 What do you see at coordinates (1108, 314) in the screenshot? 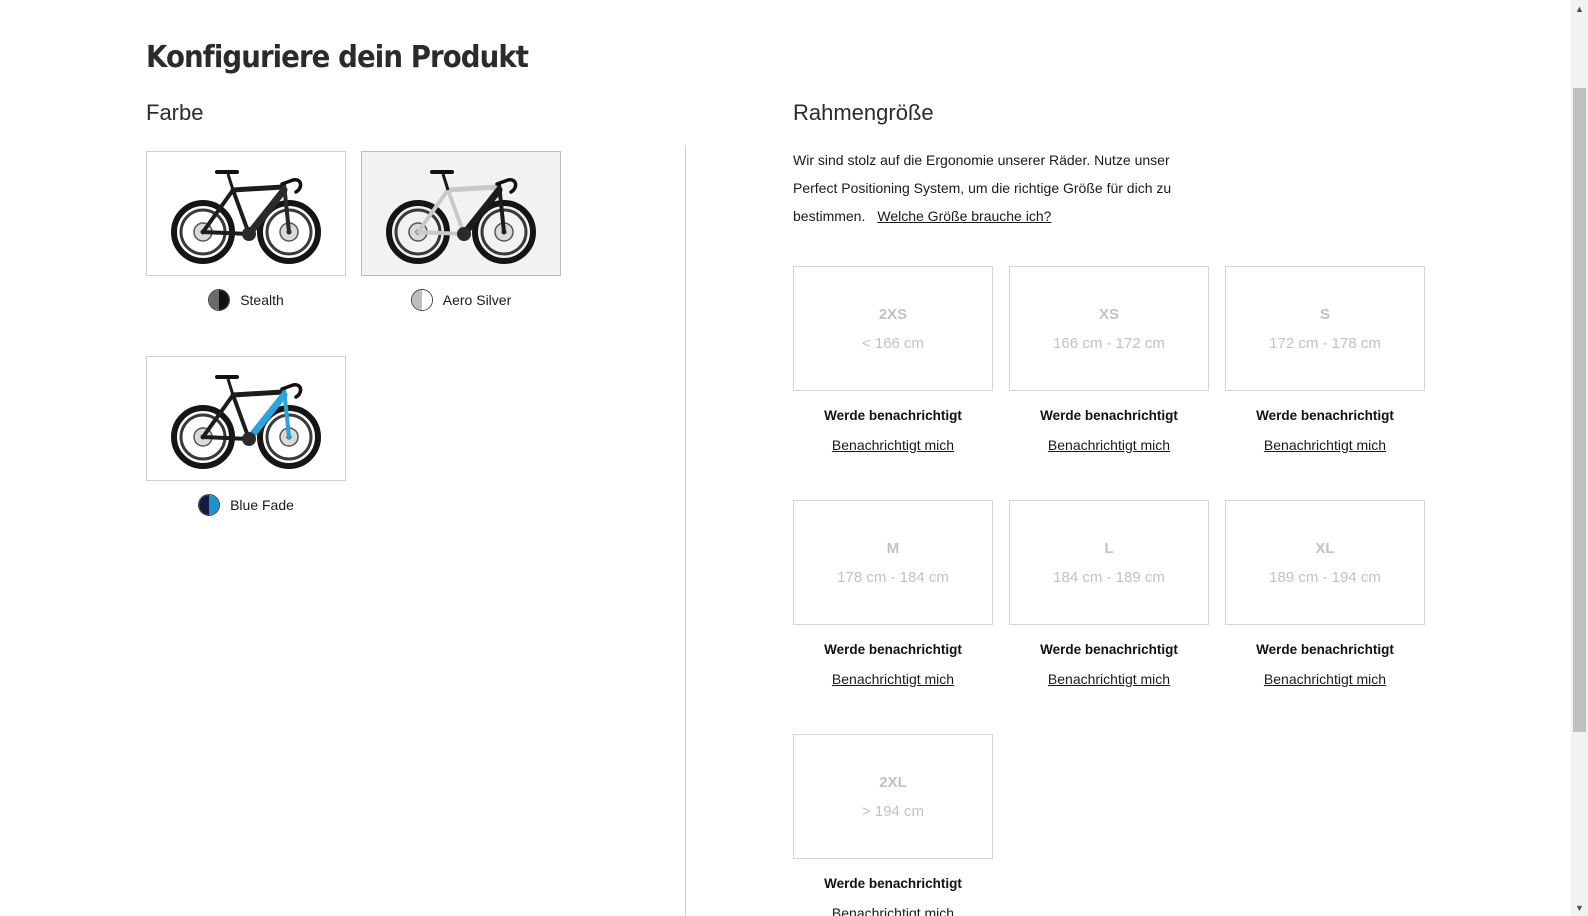
I see `size-name: XS` at bounding box center [1108, 314].